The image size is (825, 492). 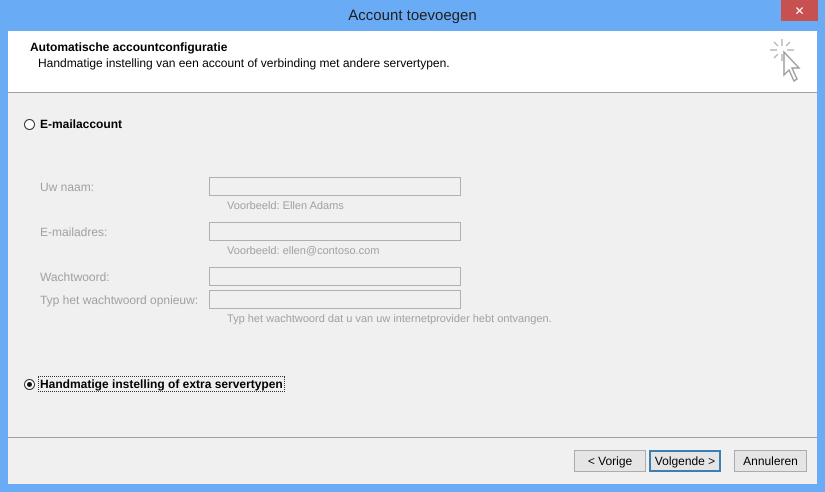 I want to click on field-label: Uw naam:, so click(x=68, y=187).